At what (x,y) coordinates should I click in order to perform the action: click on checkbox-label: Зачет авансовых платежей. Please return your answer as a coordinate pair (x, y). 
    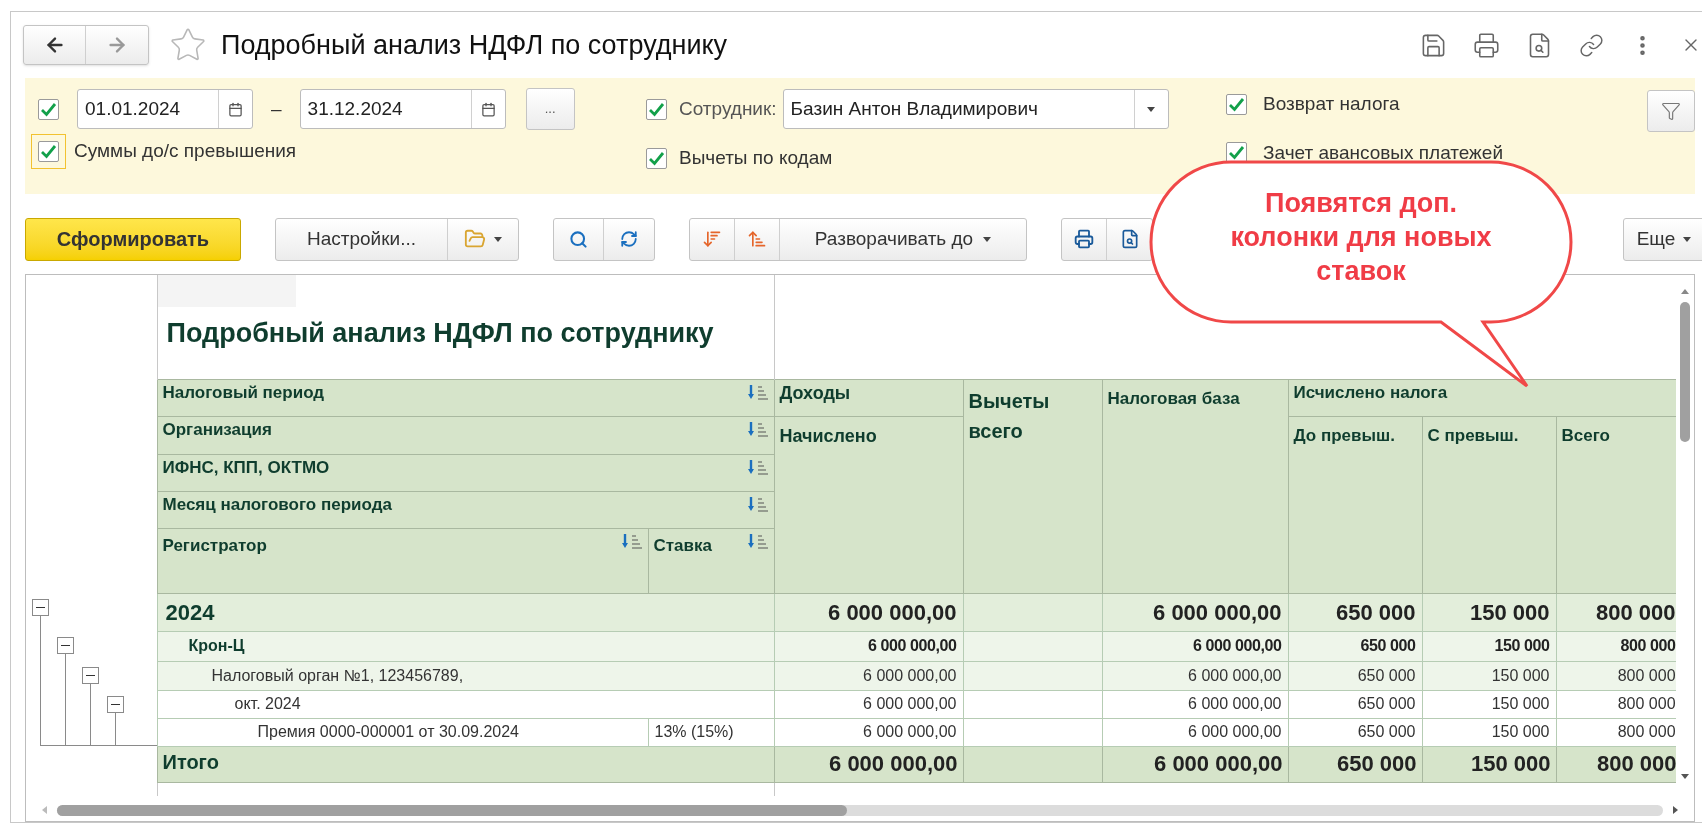
    Looking at the image, I should click on (1383, 152).